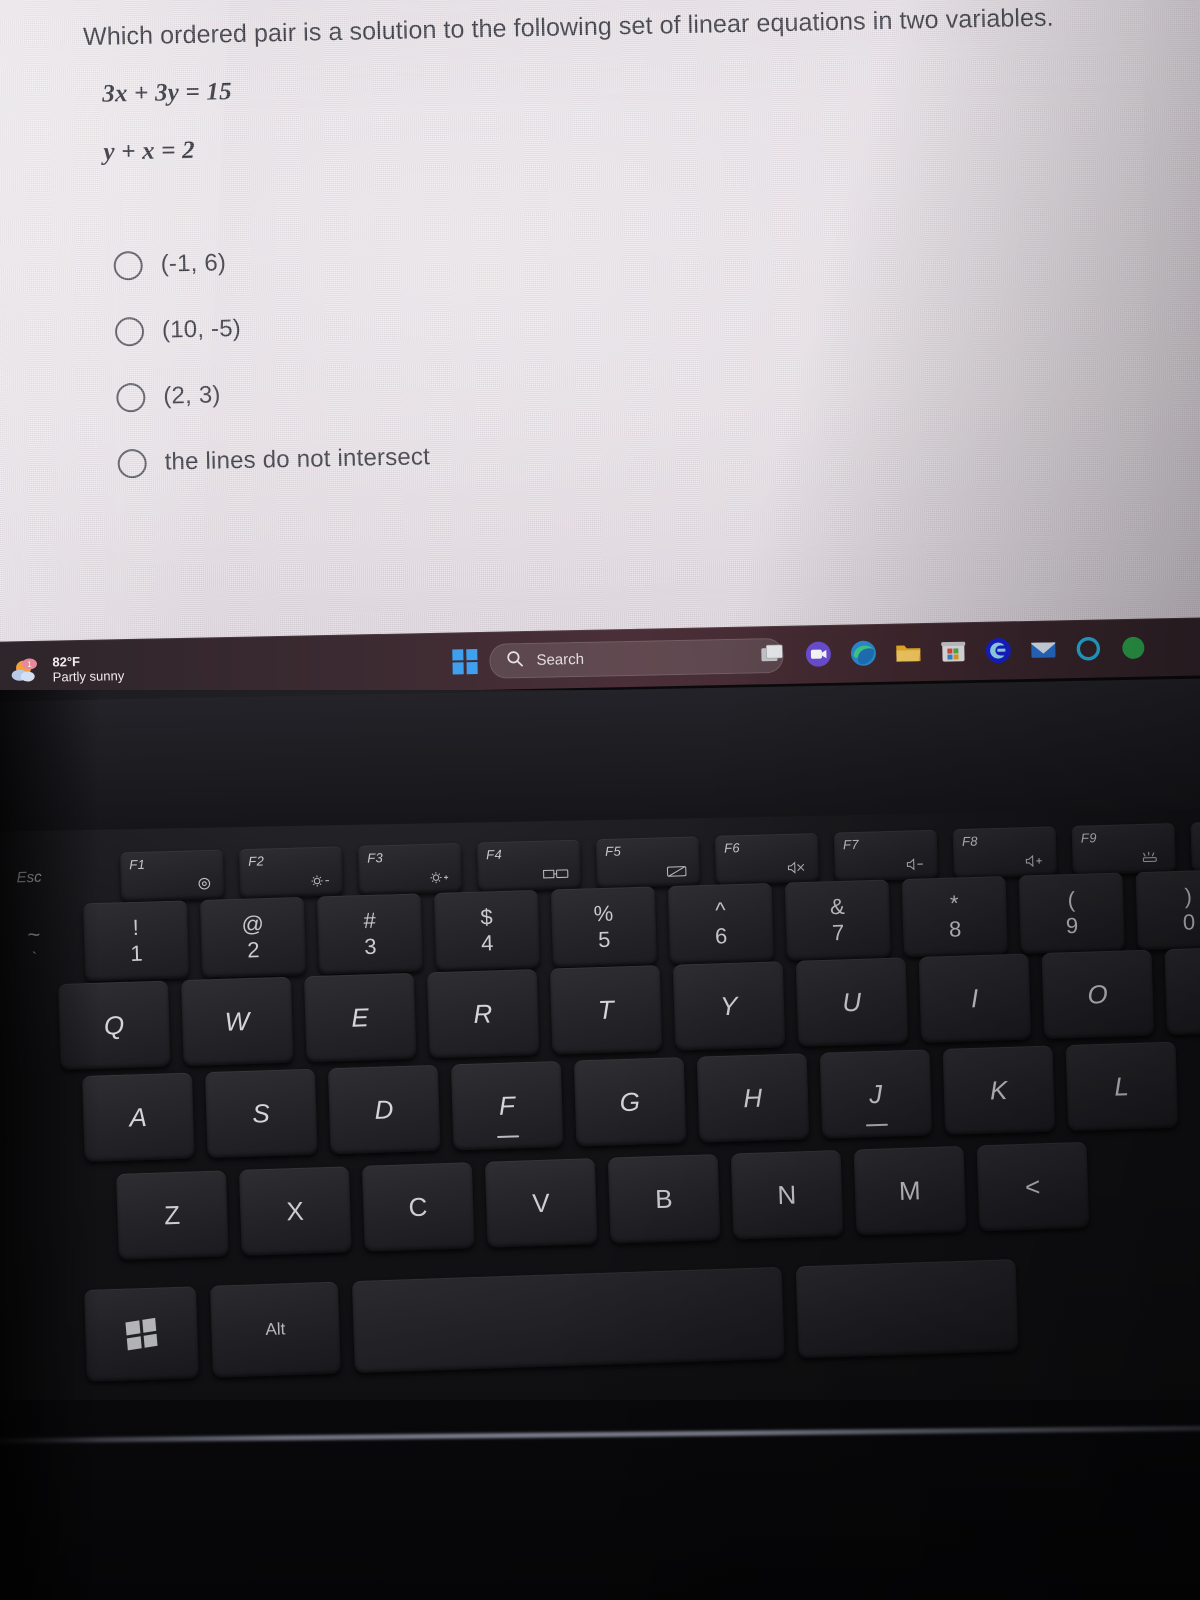  Describe the element at coordinates (1182, 990) in the screenshot. I see `key-p: P` at that location.